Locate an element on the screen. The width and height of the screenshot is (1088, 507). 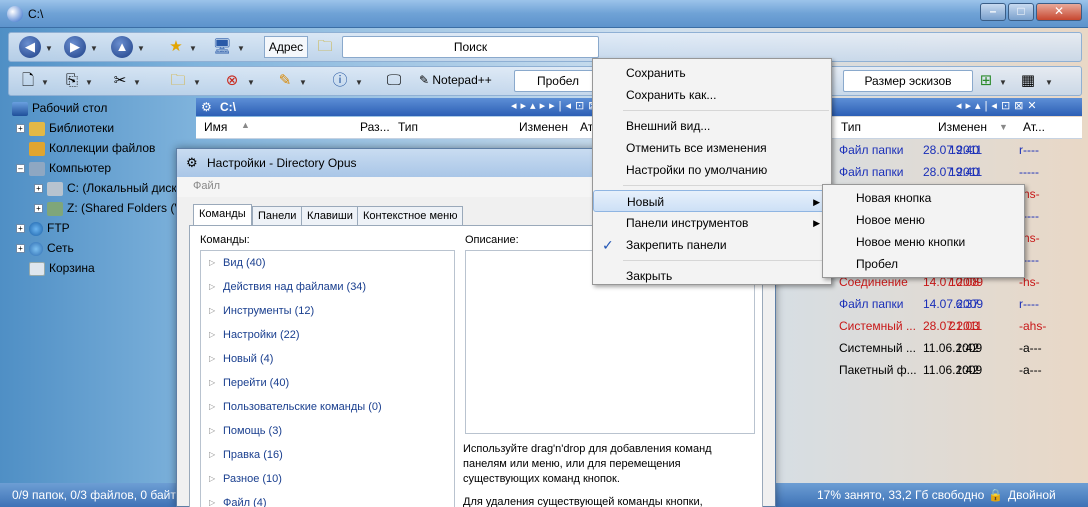
maximize-button: □ is located at coordinates (1021, 12).